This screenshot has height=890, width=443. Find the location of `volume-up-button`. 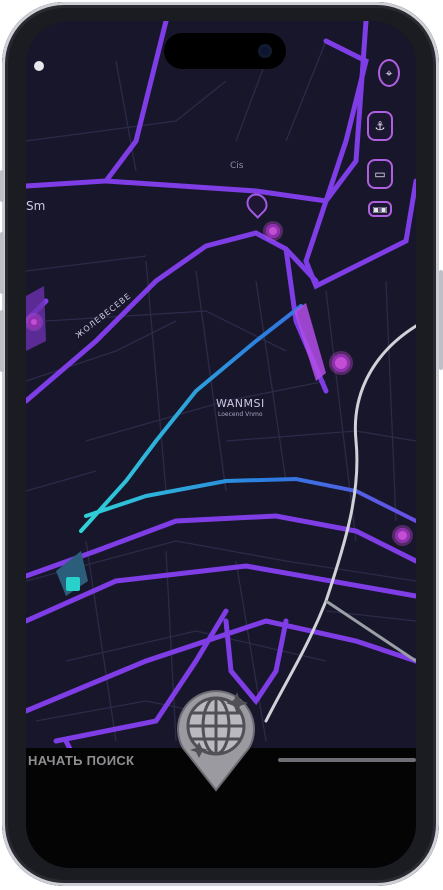

volume-up-button is located at coordinates (2, 263).